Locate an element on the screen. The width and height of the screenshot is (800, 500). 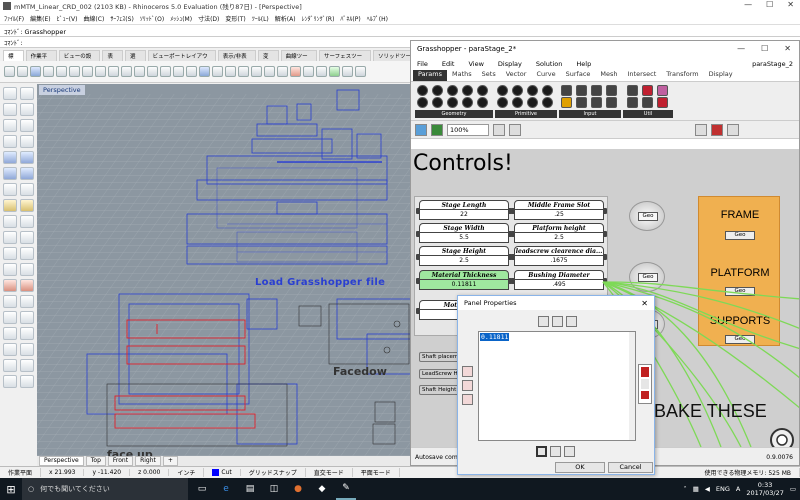
tab-cplanes: 作業平面 is located at coordinates (41, 59).